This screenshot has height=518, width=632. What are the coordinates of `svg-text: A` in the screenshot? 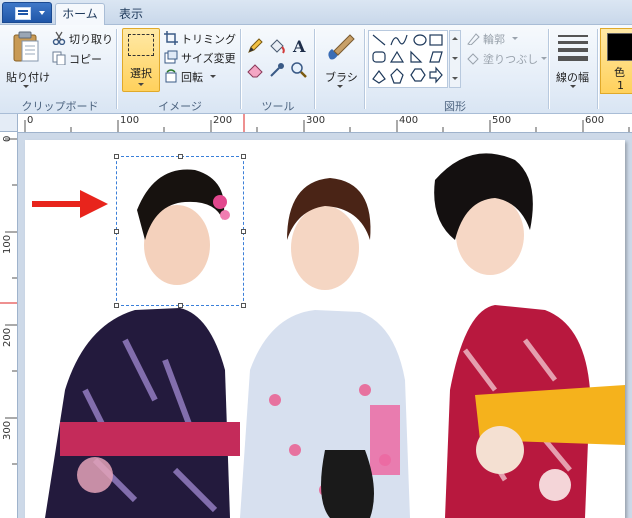 It's located at (299, 46).